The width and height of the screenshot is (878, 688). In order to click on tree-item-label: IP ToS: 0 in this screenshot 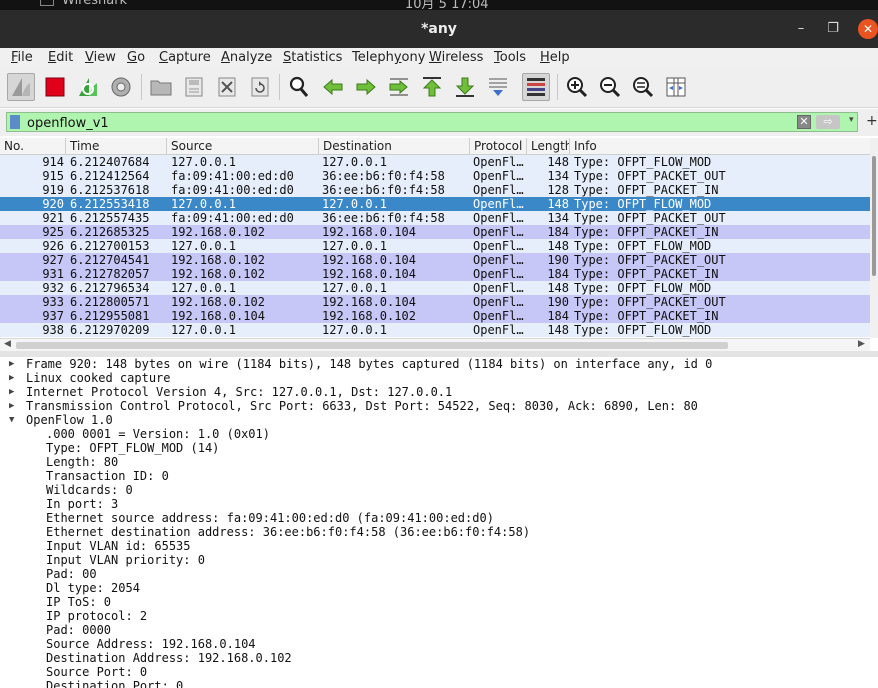, I will do `click(79, 602)`.